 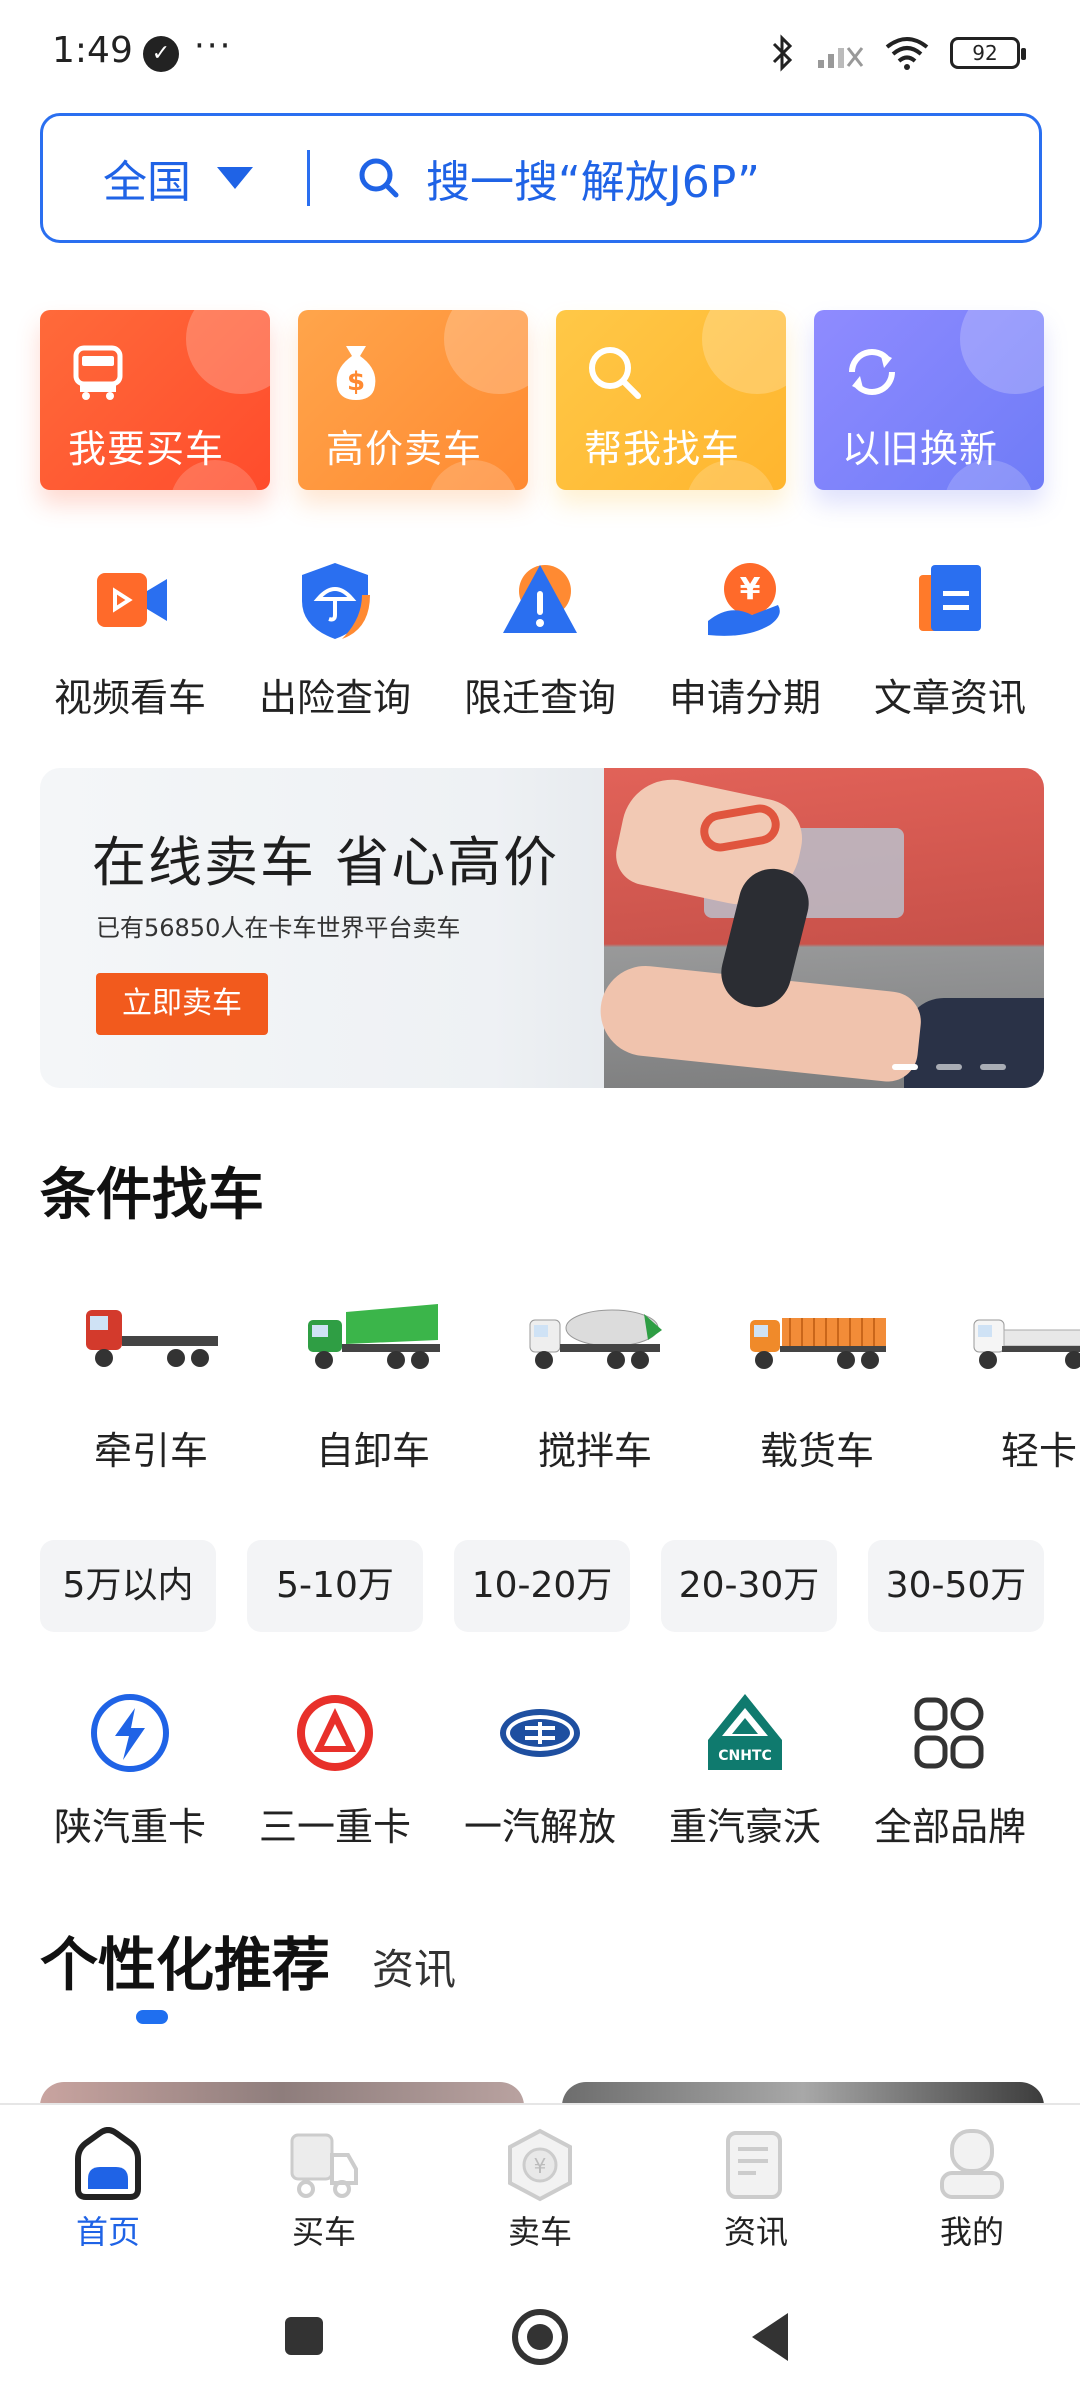 What do you see at coordinates (152, 2017) in the screenshot?
I see `active-tab-indicator` at bounding box center [152, 2017].